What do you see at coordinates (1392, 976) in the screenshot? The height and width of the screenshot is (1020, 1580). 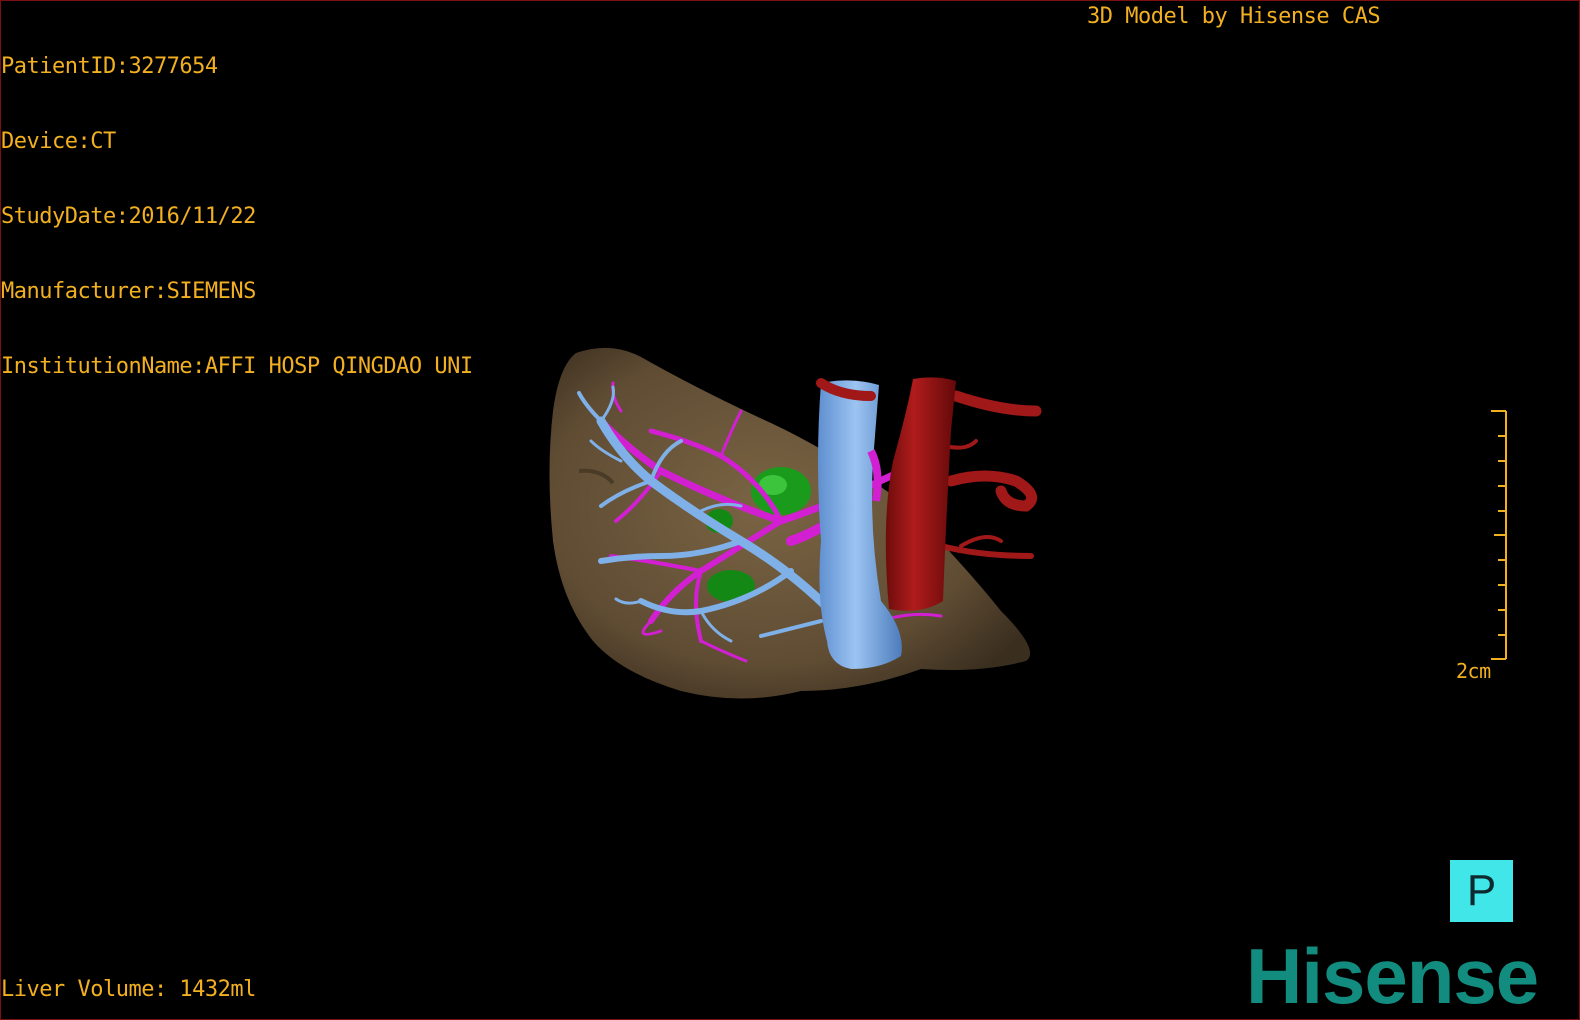 I see `hisense-logo: Hisense` at bounding box center [1392, 976].